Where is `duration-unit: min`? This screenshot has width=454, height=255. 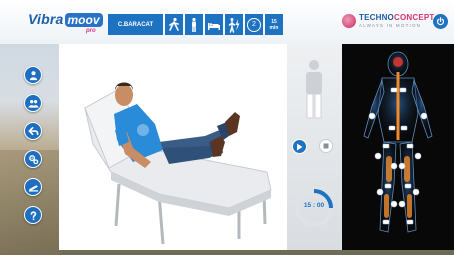
duration-unit: min is located at coordinates (274, 27).